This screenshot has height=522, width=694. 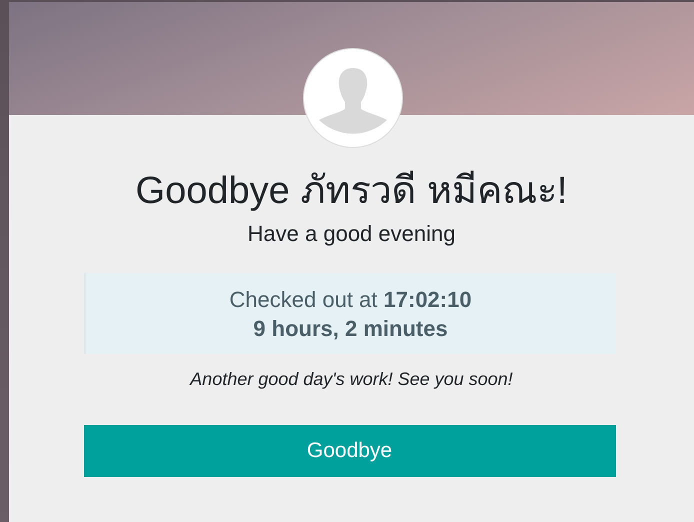 What do you see at coordinates (352, 234) in the screenshot?
I see `subtitle: Have a good evening` at bounding box center [352, 234].